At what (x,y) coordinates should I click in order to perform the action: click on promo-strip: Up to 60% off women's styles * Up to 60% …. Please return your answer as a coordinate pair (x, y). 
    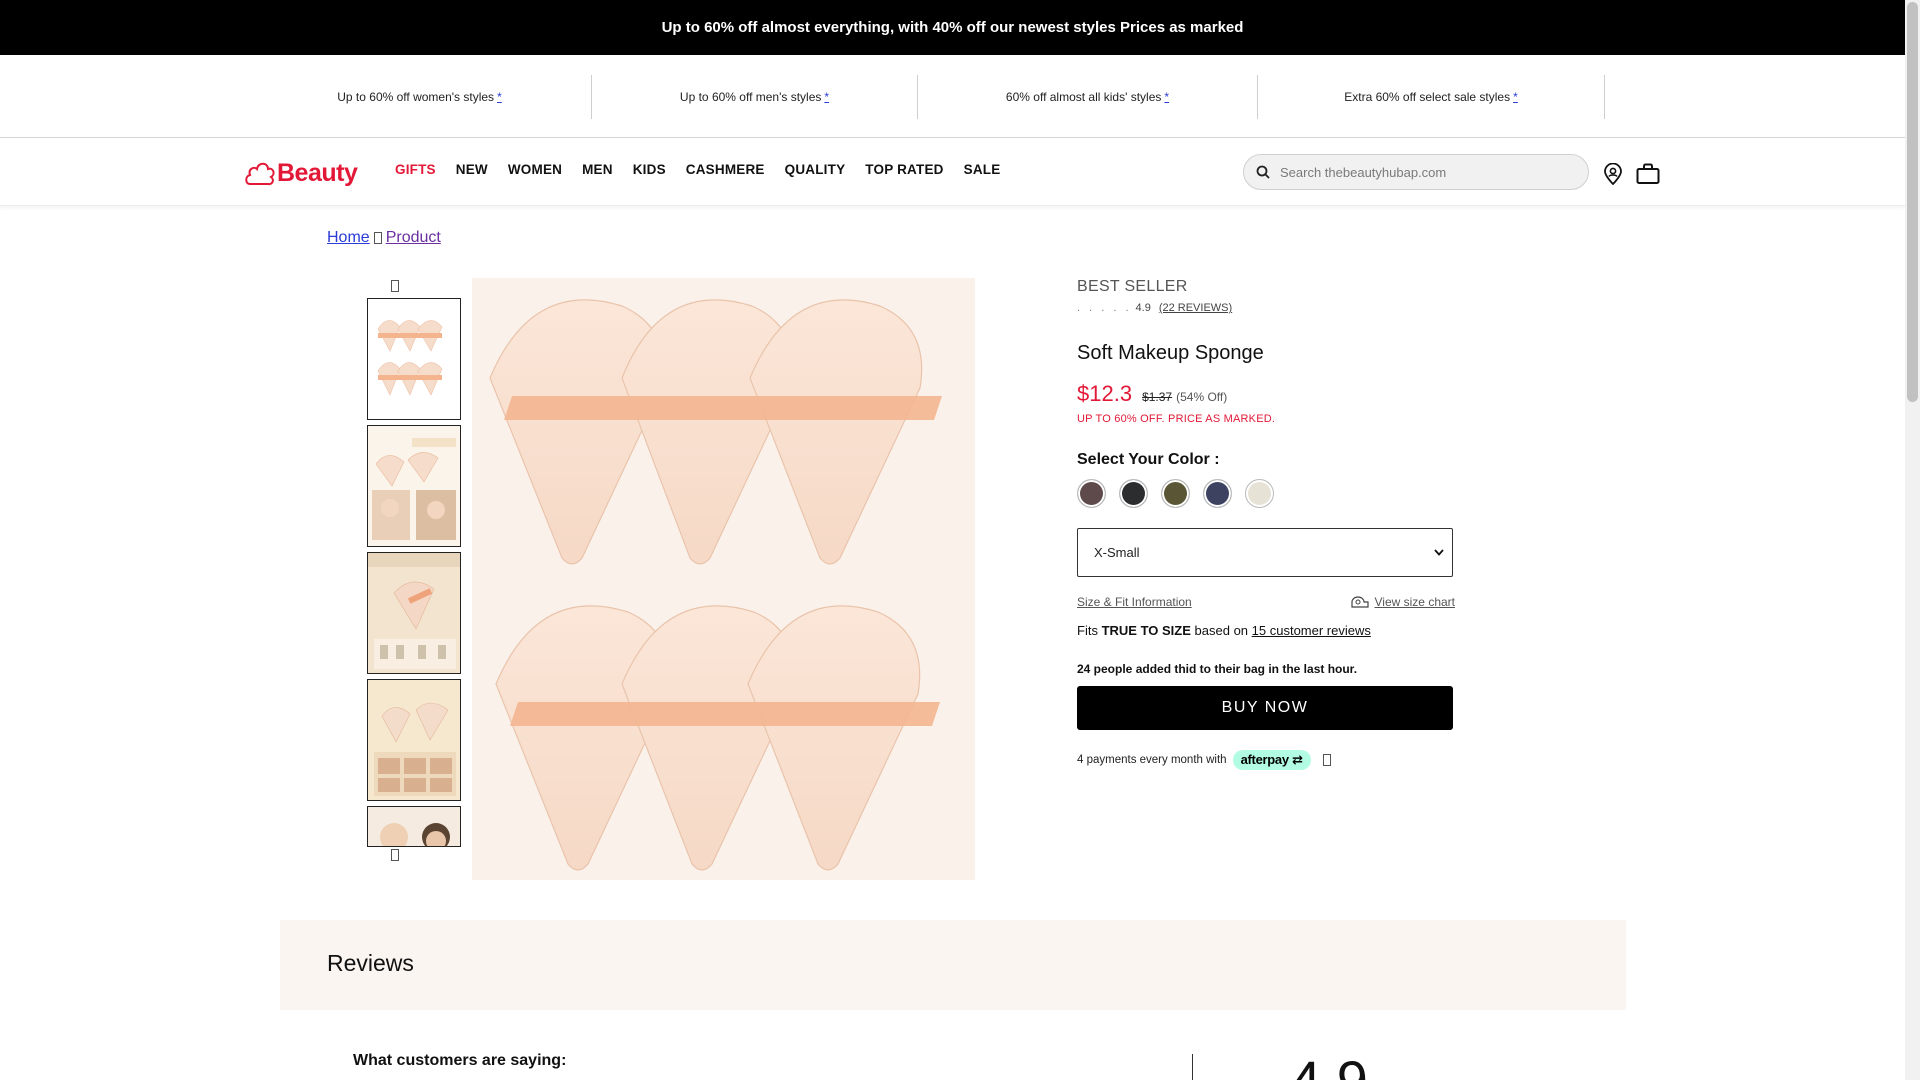
    Looking at the image, I should click on (952, 96).